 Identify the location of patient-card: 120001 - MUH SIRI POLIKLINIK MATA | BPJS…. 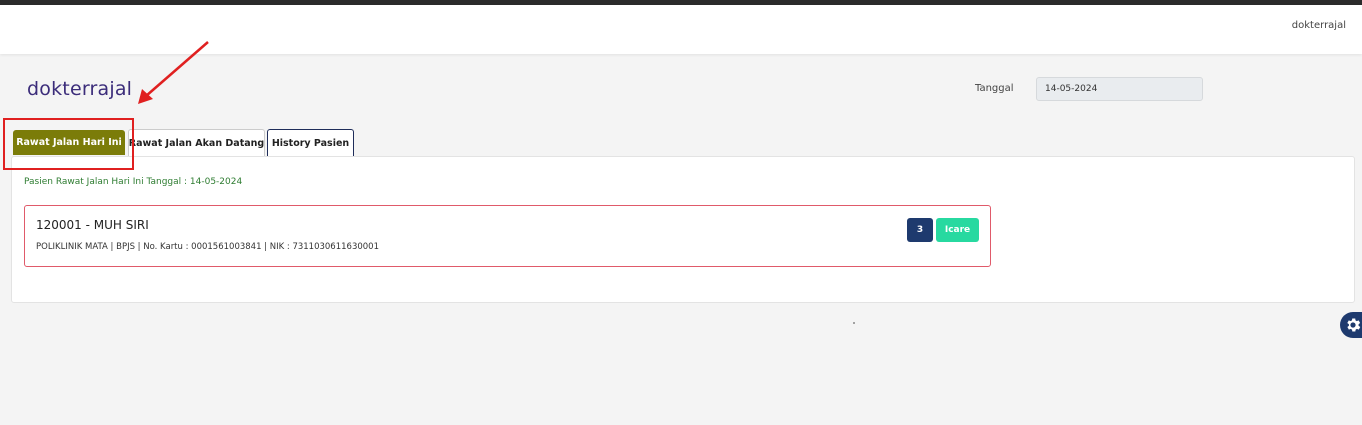
(507, 236).